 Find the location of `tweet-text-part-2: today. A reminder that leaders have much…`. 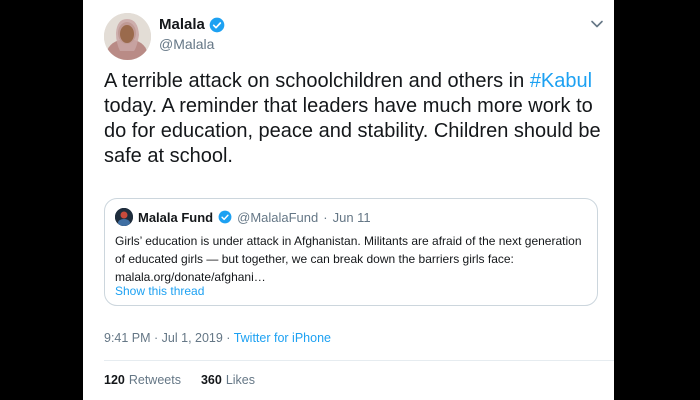

tweet-text-part-2: today. A reminder that leaders have much… is located at coordinates (352, 131).